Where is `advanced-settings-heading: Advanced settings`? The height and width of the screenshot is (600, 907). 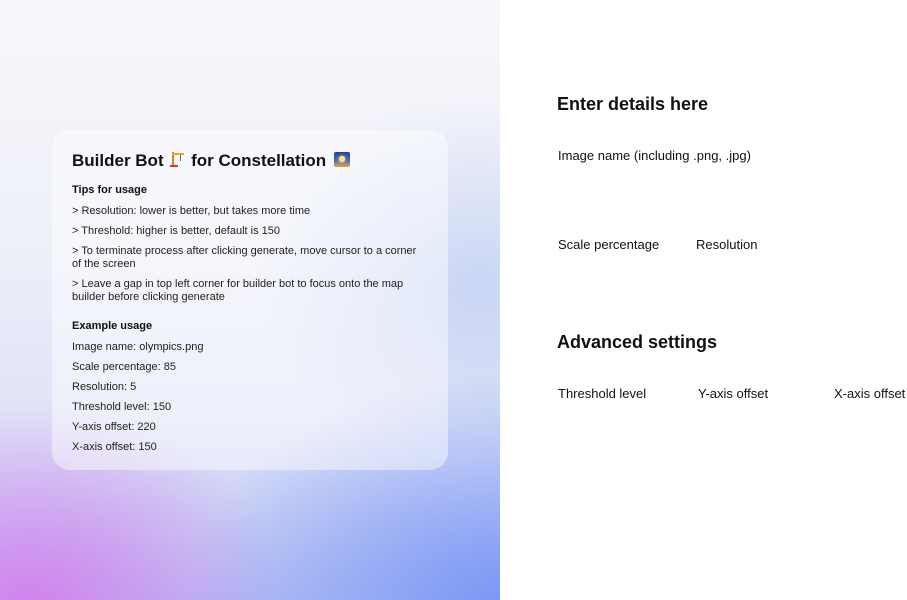
advanced-settings-heading: Advanced settings is located at coordinates (637, 342).